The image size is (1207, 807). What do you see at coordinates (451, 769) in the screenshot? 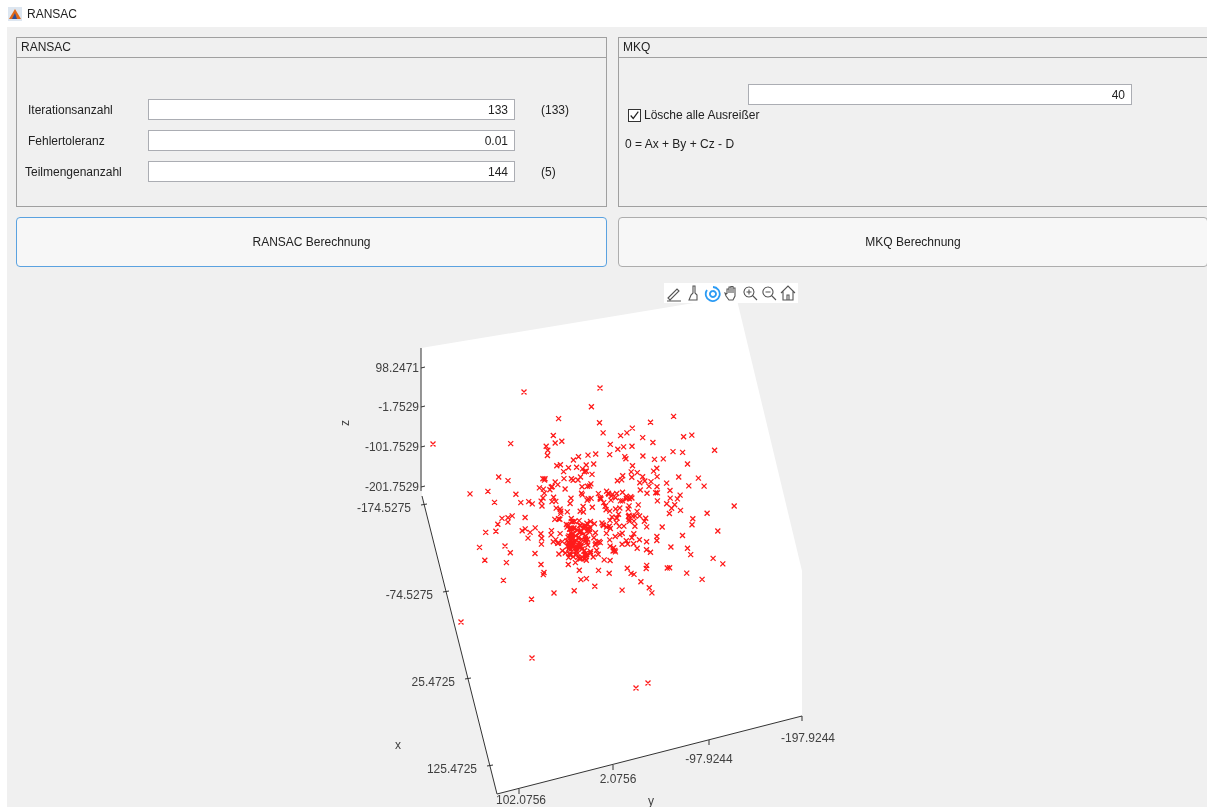
I see `tick-label: 125.4725` at bounding box center [451, 769].